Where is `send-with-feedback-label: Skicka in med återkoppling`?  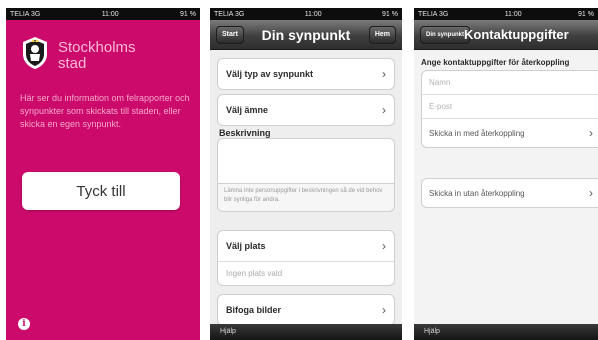 send-with-feedback-label: Skicka in med återkoppling is located at coordinates (477, 133).